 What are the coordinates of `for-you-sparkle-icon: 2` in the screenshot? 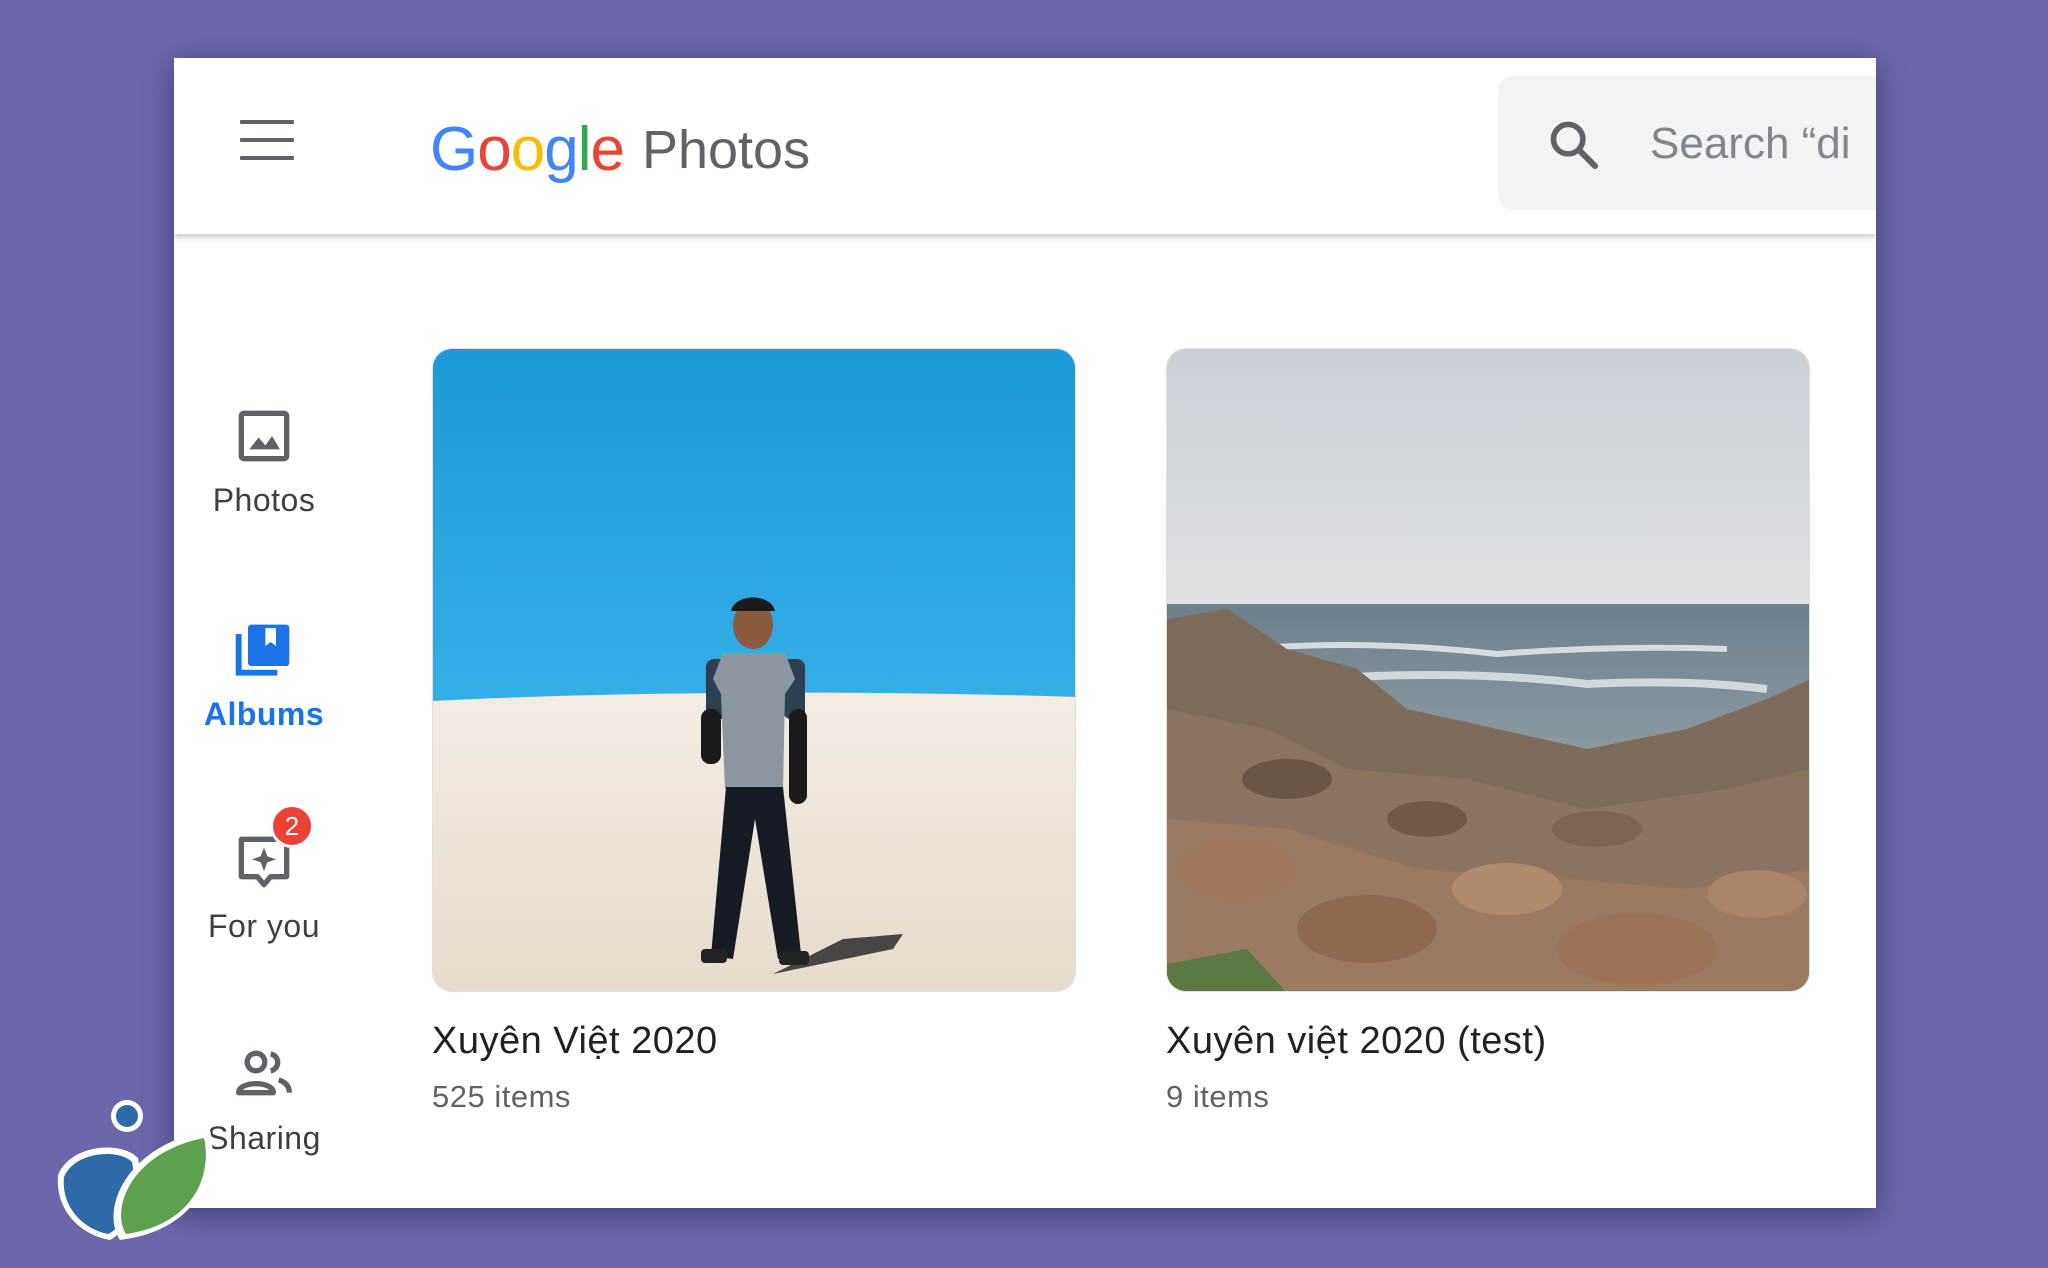 It's located at (273, 849).